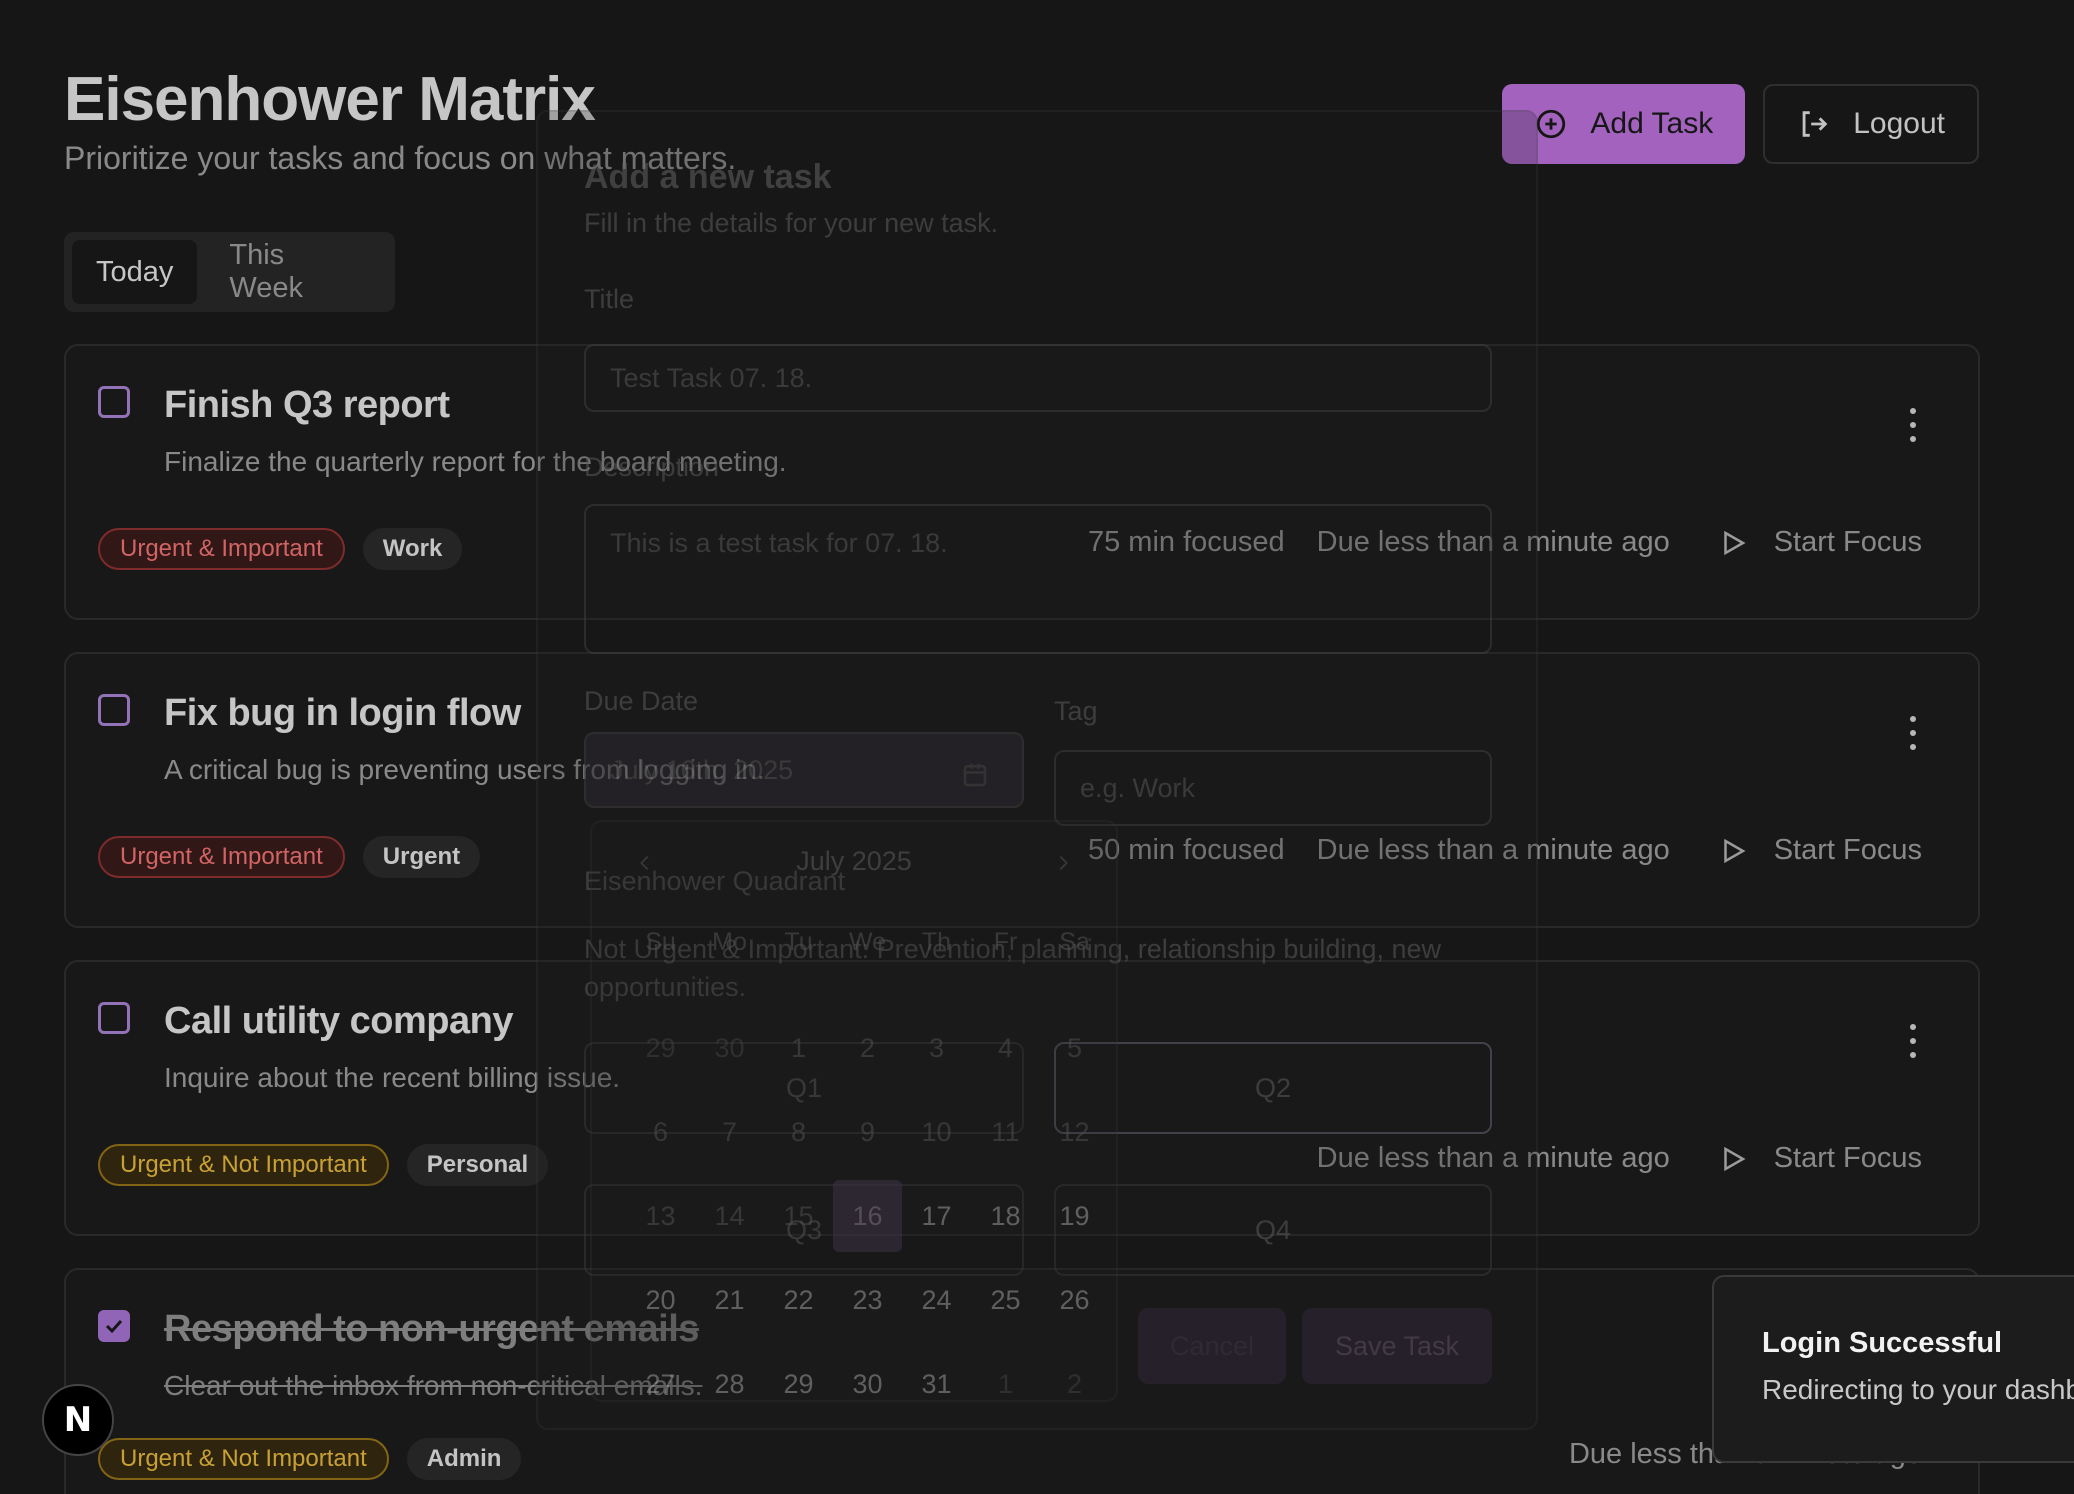 The height and width of the screenshot is (1494, 2074). I want to click on chevron-right-icon, so click(1063, 863).